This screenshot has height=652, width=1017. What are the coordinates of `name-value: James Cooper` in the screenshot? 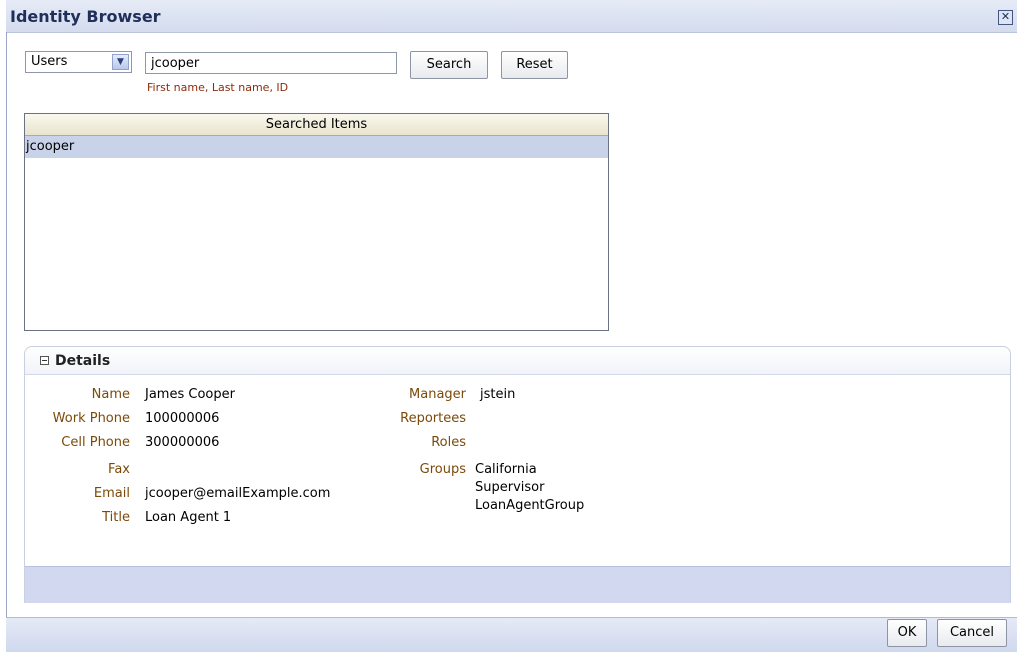 It's located at (190, 394).